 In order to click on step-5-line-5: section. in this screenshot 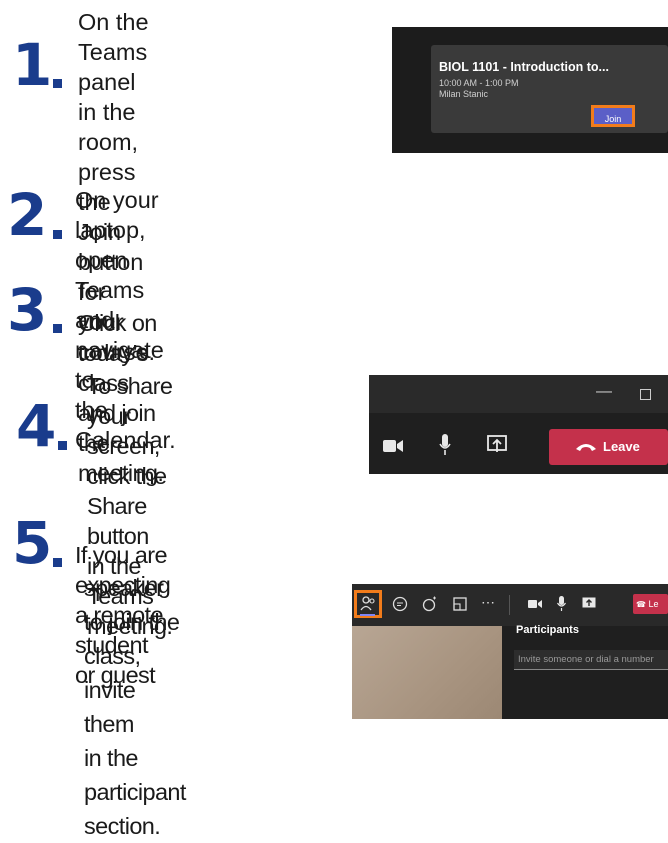, I will do `click(122, 826)`.